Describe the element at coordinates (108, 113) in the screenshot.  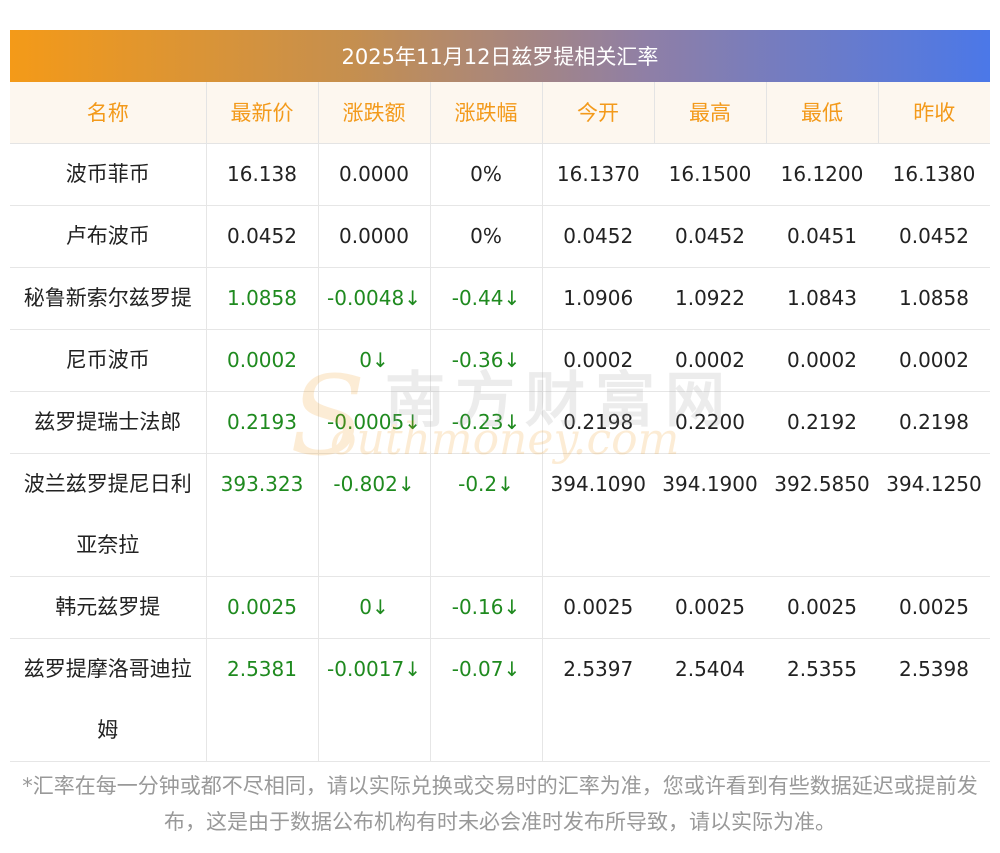
I see `header-name: 名称` at that location.